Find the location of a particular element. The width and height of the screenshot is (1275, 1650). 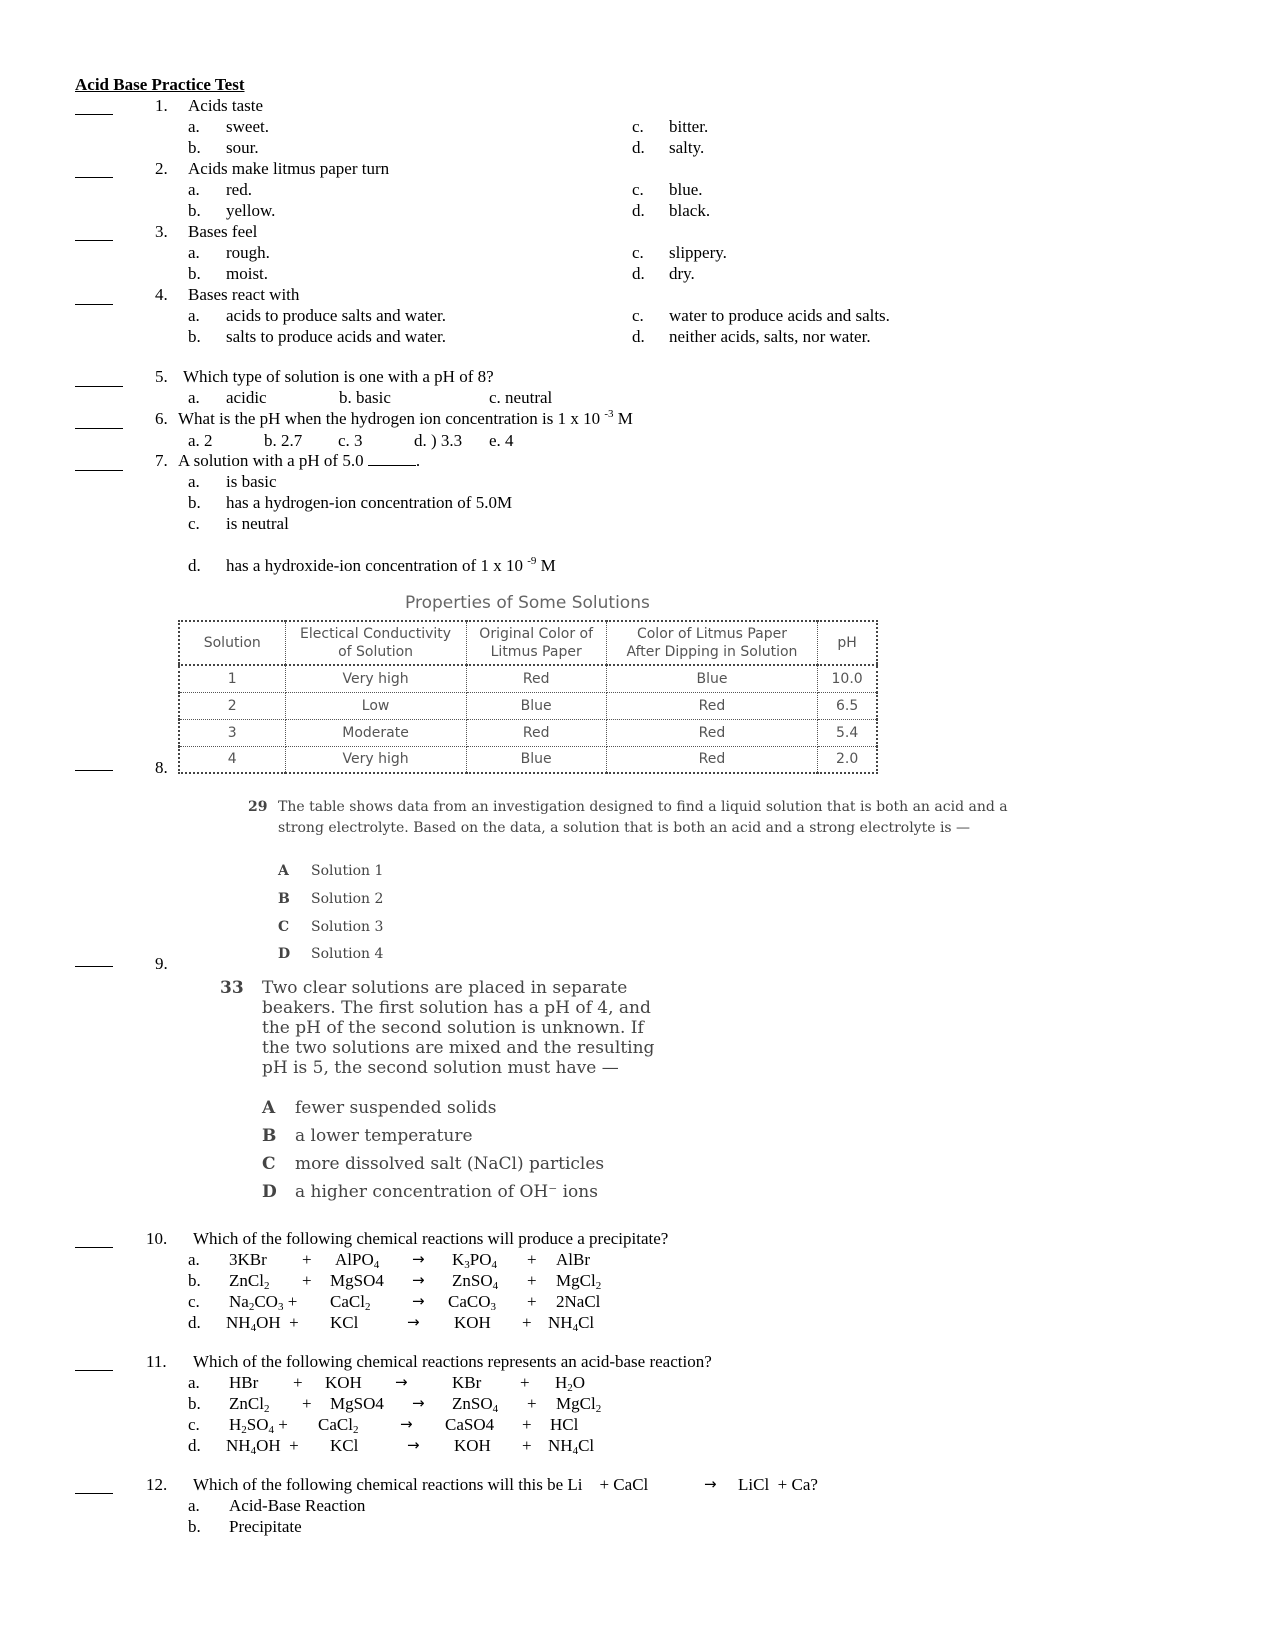

option-a: a. 2 is located at coordinates (200, 440).